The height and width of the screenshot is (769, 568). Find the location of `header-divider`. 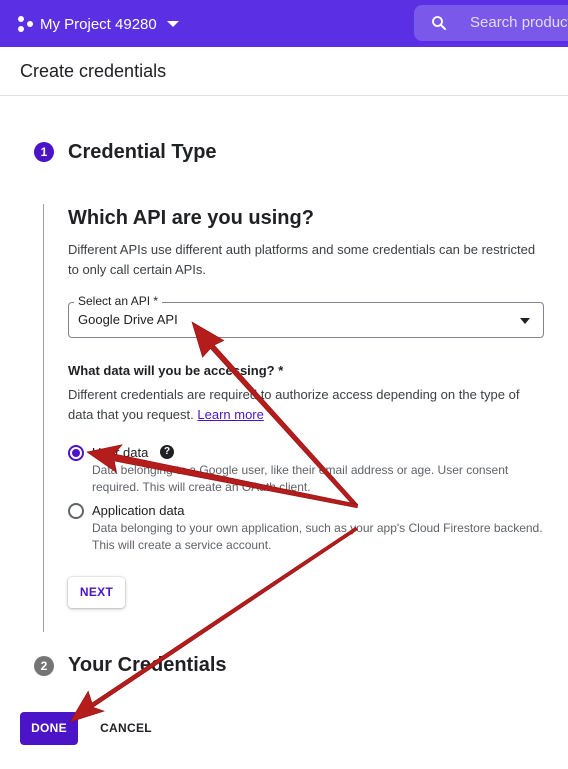

header-divider is located at coordinates (284, 95).